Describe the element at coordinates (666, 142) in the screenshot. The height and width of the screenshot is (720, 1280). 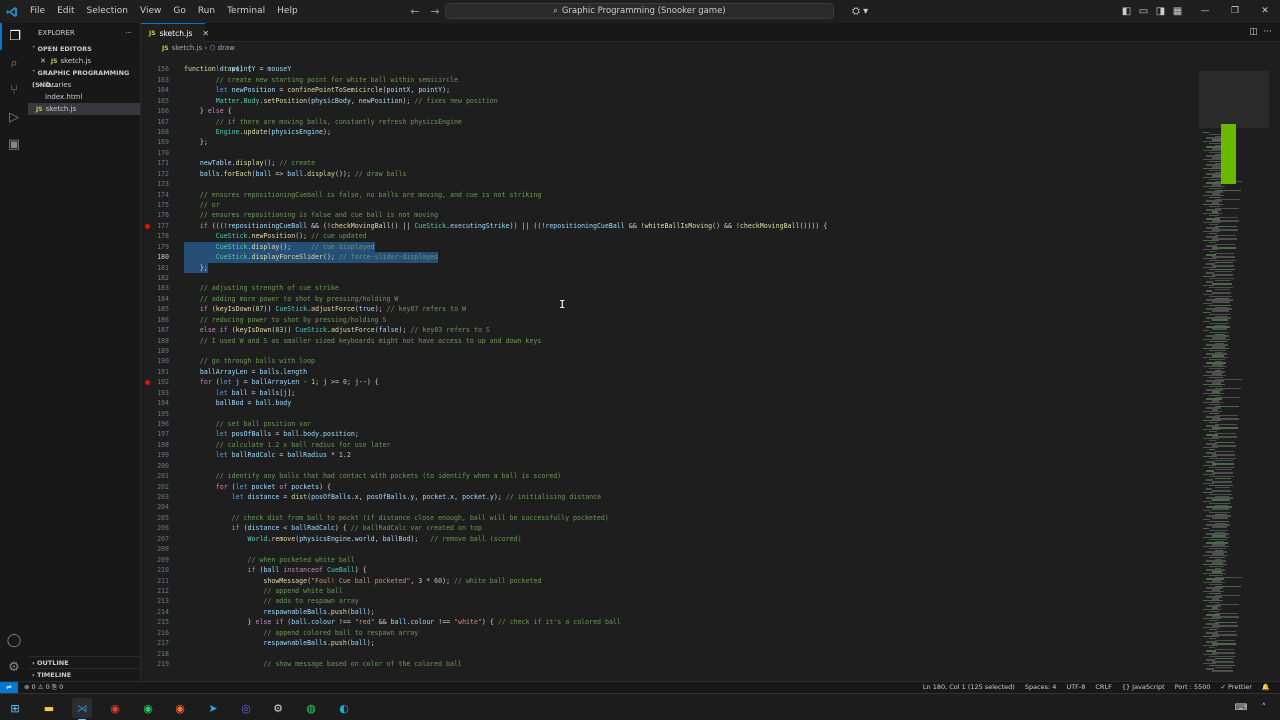
I see `code-line: 169 };` at that location.